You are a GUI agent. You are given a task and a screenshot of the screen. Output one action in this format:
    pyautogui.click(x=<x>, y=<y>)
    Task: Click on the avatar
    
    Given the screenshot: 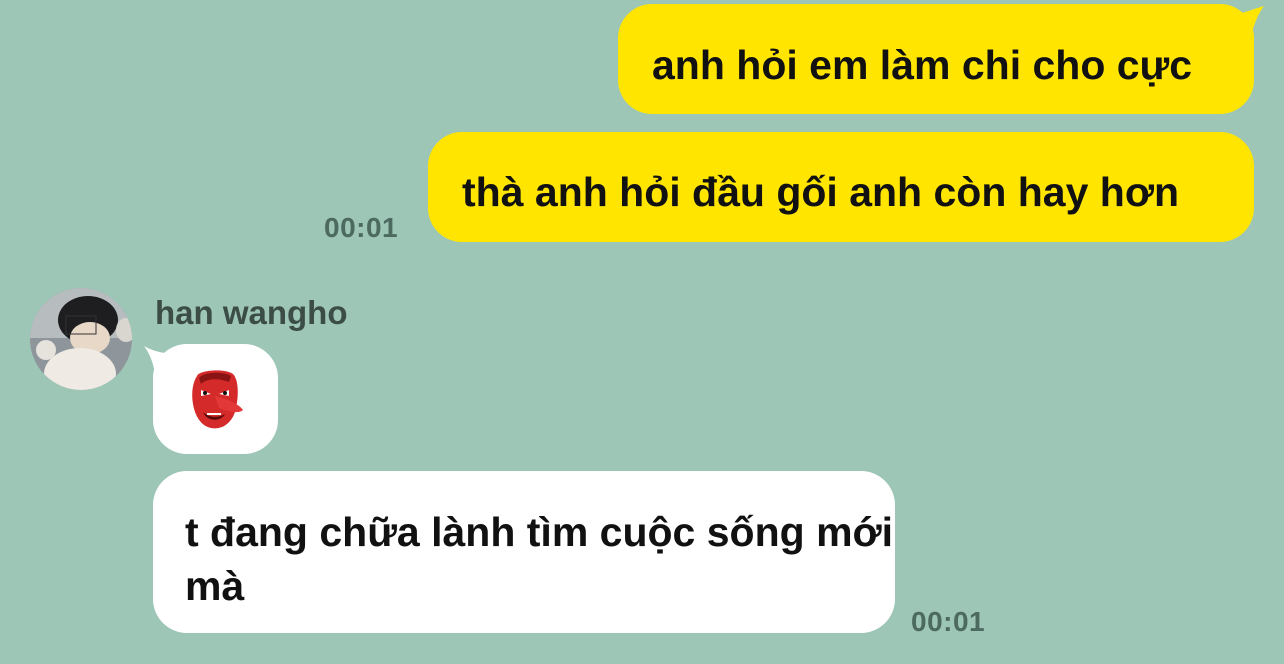 What is the action you would take?
    pyautogui.click(x=81, y=339)
    